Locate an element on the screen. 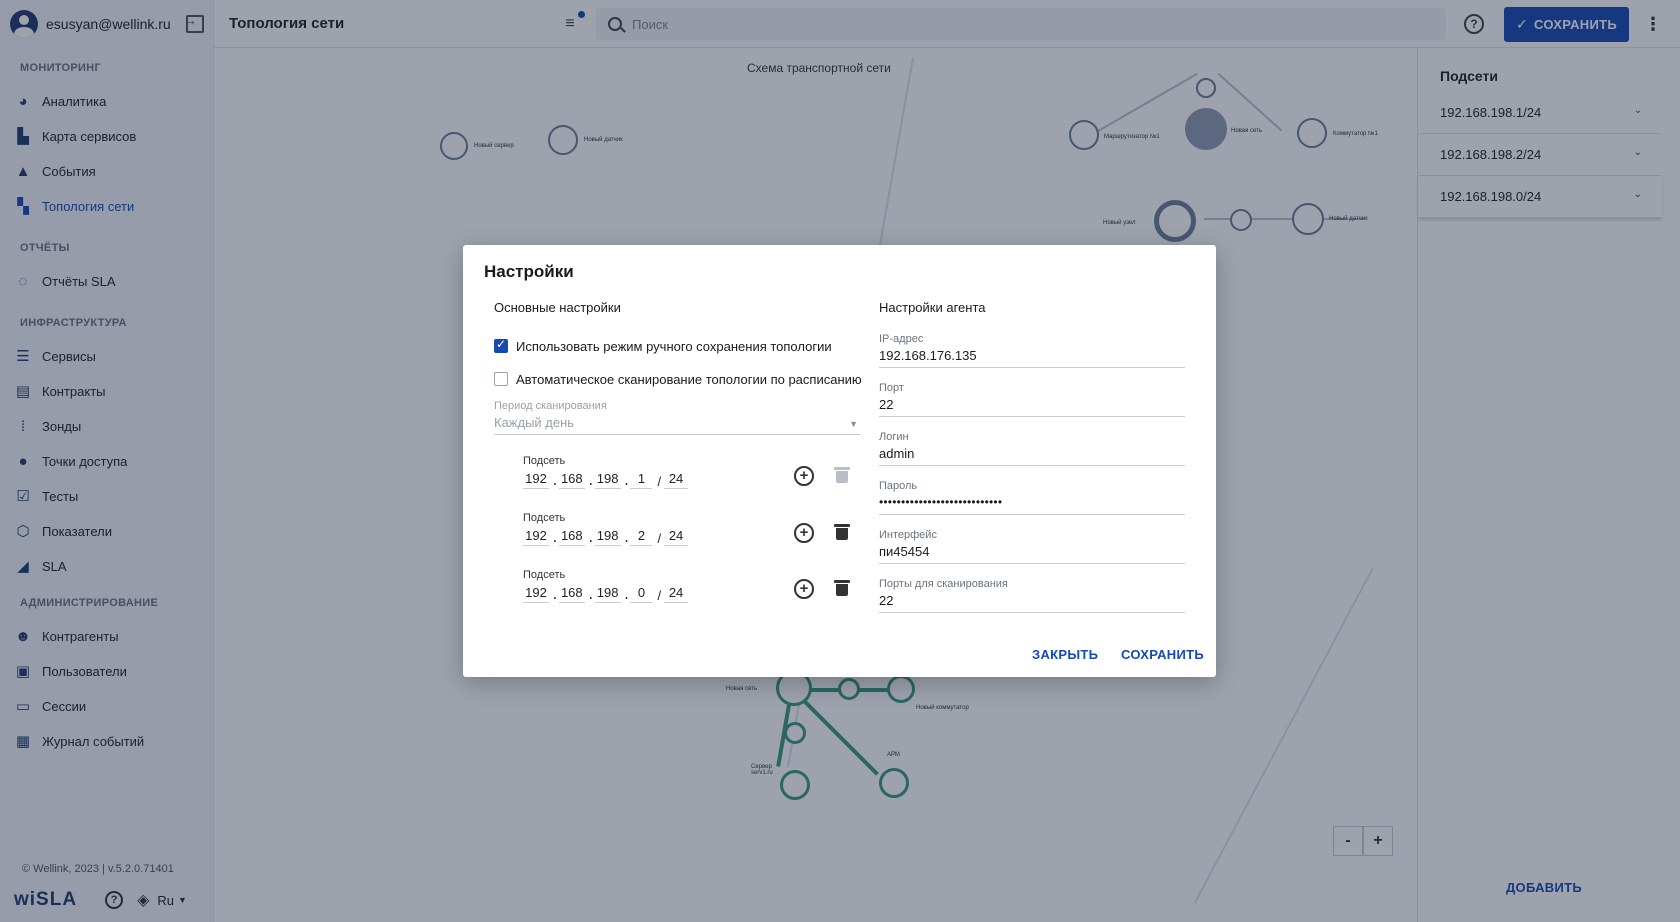  interface-label: Интерфейс is located at coordinates (908, 535).